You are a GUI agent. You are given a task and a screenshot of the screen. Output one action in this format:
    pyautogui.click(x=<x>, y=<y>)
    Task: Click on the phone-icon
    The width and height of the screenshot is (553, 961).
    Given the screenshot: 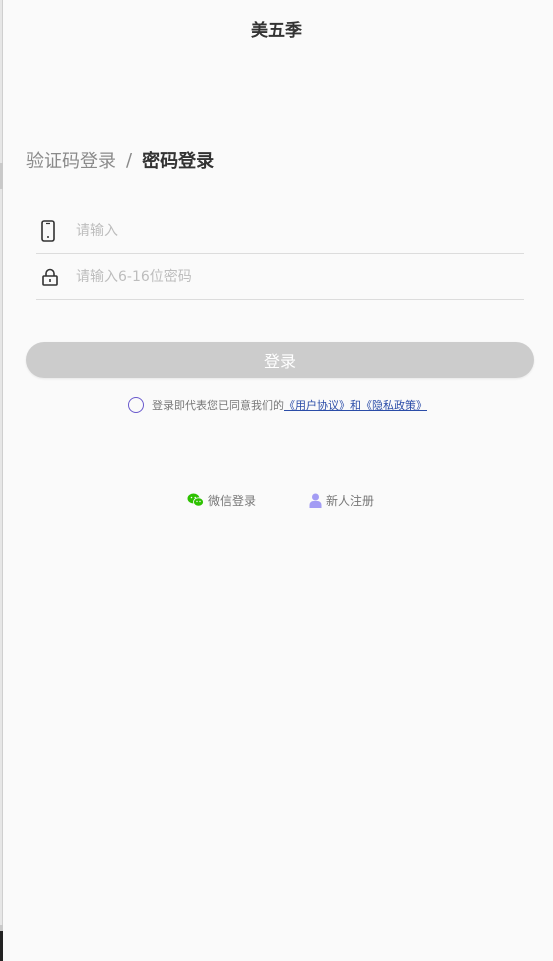 What is the action you would take?
    pyautogui.click(x=50, y=231)
    